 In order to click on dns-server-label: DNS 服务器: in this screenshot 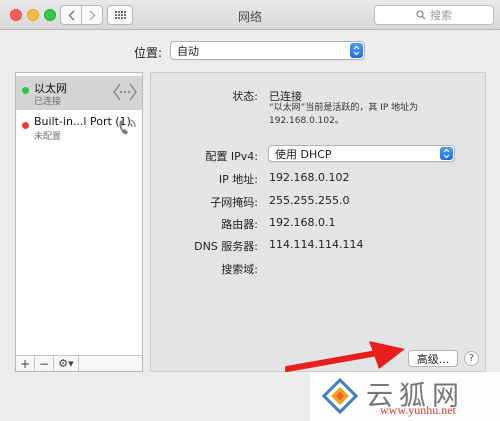, I will do `click(226, 246)`.